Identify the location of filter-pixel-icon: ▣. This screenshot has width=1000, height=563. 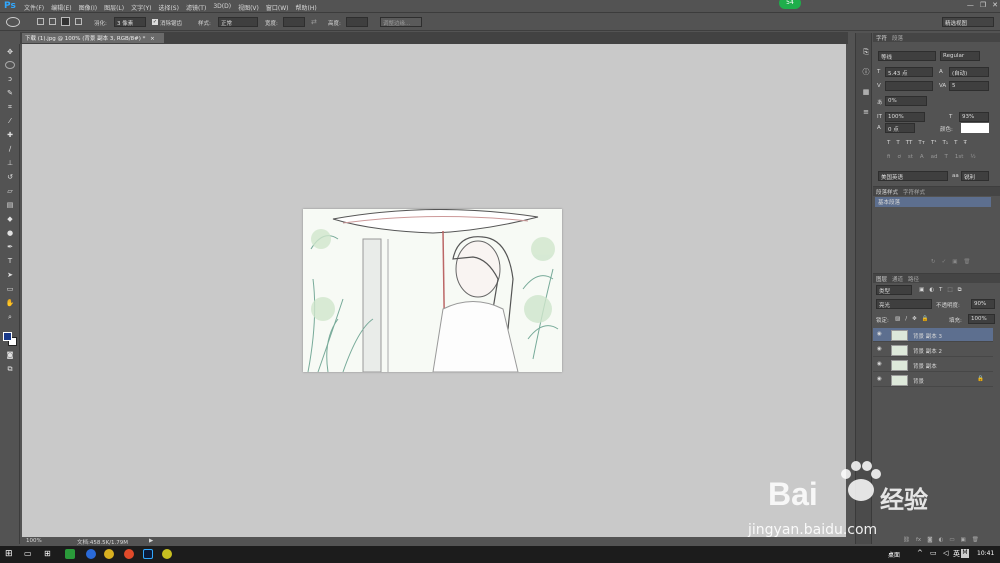
(921, 290).